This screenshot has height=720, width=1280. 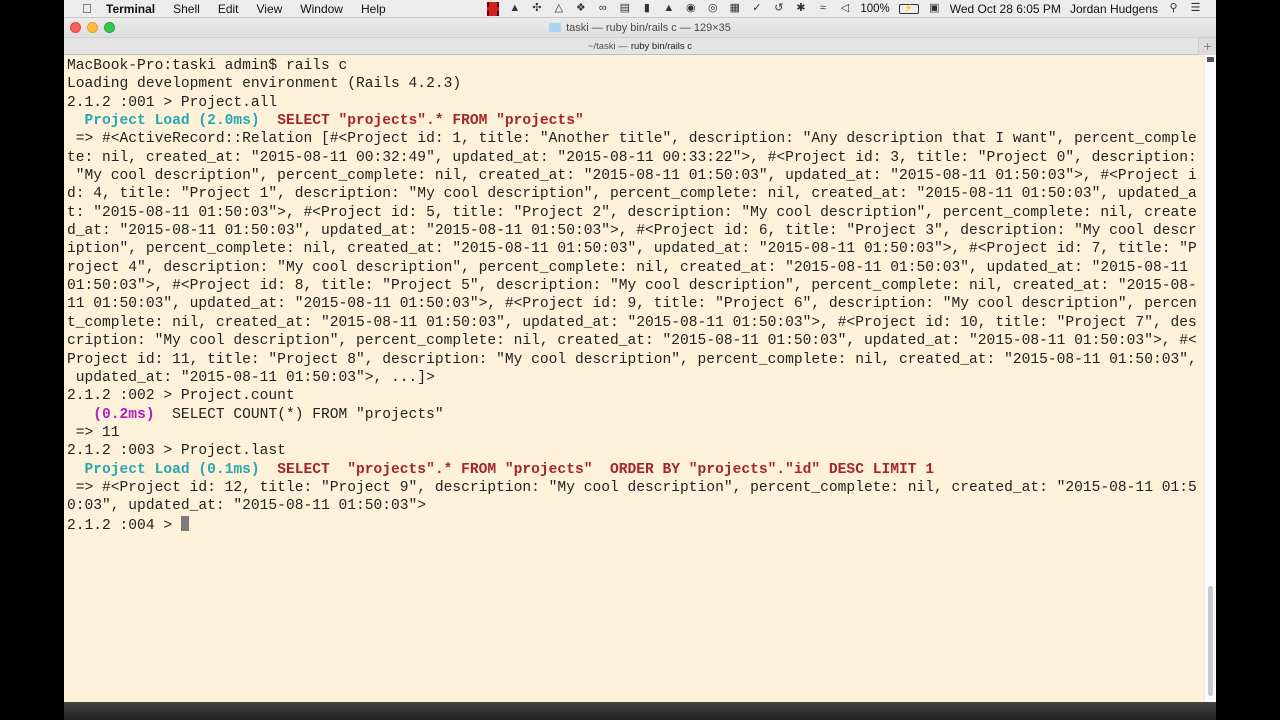 What do you see at coordinates (181, 396) in the screenshot?
I see `terminal-text: 2.1.2 :002 > Project.count` at bounding box center [181, 396].